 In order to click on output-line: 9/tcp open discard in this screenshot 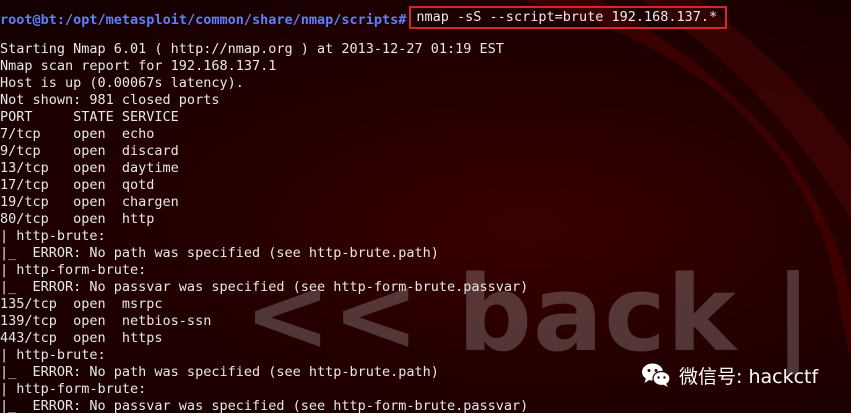, I will do `click(89, 151)`.